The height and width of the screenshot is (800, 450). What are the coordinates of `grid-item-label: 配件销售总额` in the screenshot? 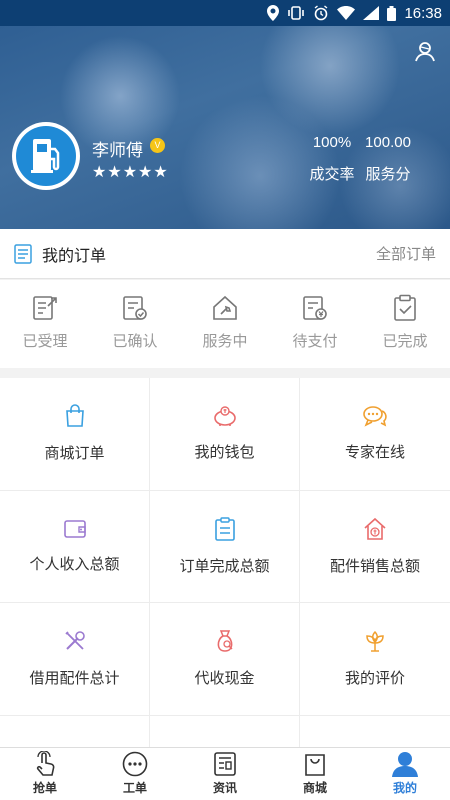 It's located at (374, 566).